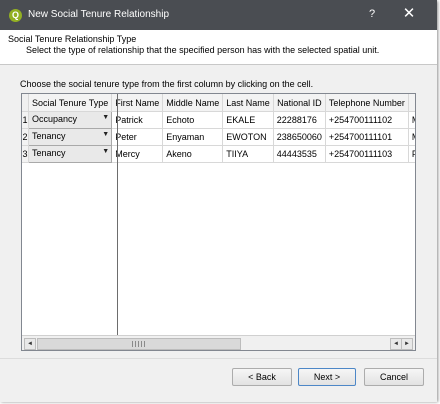 The height and width of the screenshot is (404, 440). Describe the element at coordinates (248, 103) in the screenshot. I see `column-header: Last Name` at that location.